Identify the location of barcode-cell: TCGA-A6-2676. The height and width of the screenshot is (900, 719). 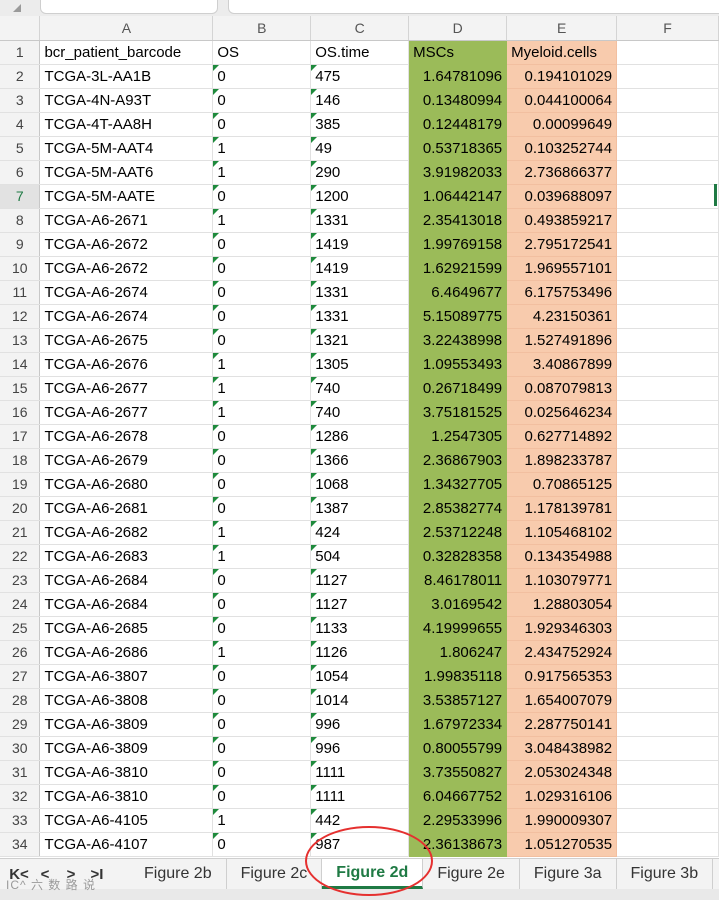
(126, 364).